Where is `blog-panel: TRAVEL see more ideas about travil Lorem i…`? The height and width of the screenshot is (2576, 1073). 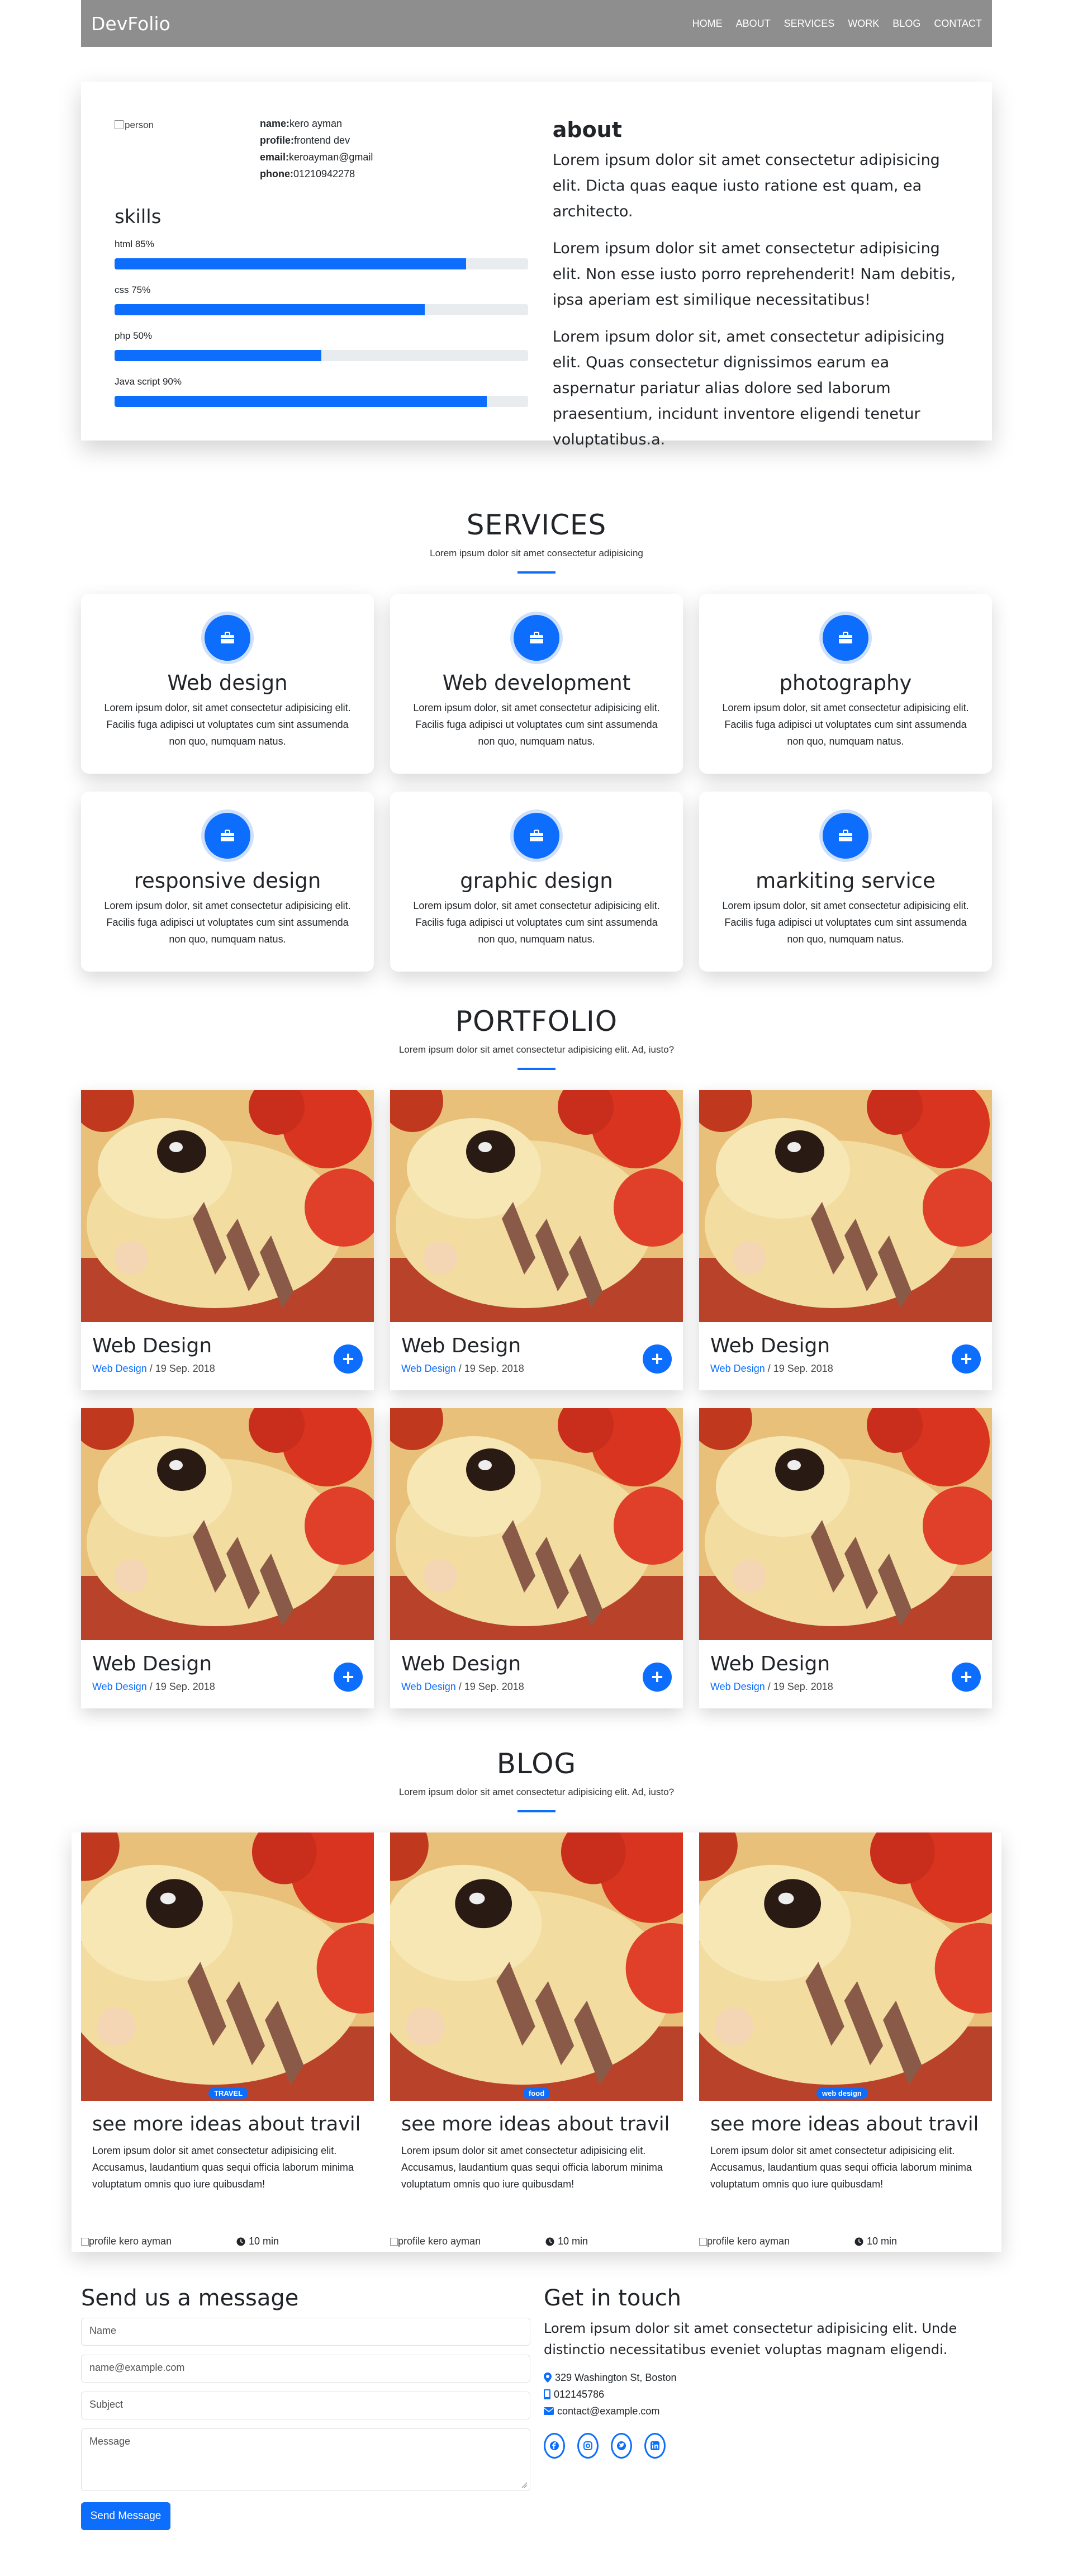
blog-panel: TRAVEL see more ideas about travil Lorem i… is located at coordinates (536, 2042).